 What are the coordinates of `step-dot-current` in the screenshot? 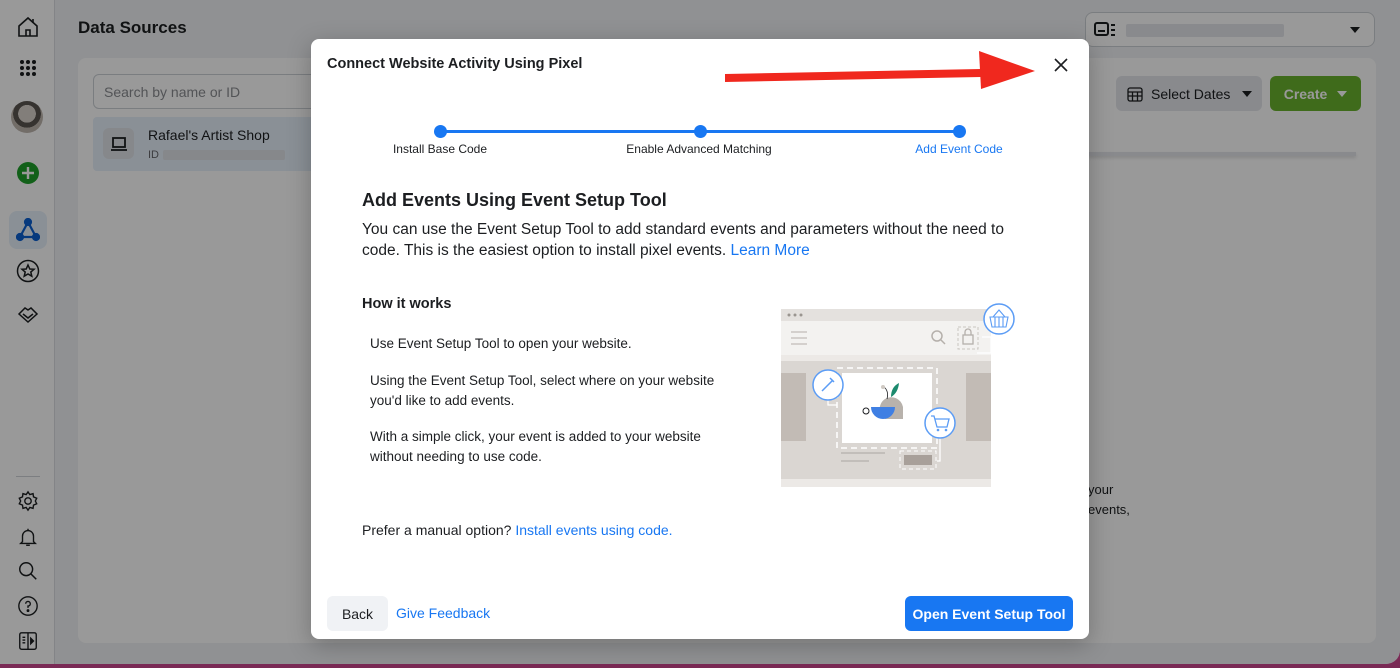 It's located at (959, 131).